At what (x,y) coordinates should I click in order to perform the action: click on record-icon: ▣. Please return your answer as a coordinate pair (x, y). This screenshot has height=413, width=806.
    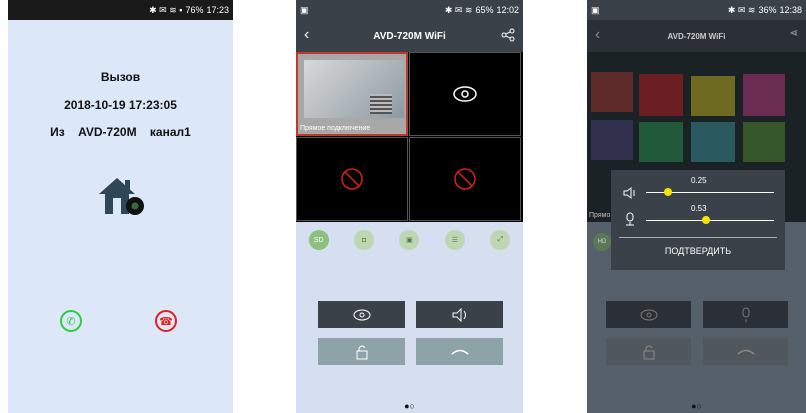
    Looking at the image, I should click on (409, 240).